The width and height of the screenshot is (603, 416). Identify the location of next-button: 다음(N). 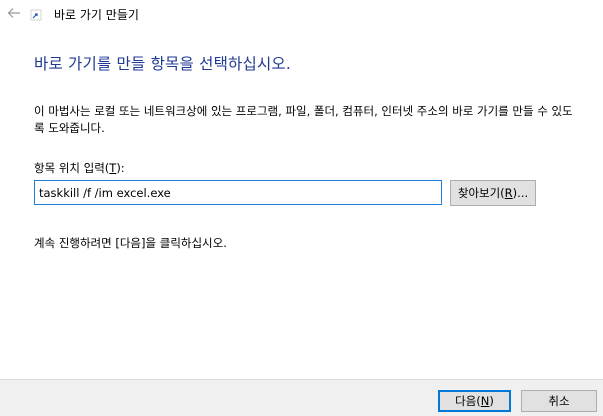
(474, 401).